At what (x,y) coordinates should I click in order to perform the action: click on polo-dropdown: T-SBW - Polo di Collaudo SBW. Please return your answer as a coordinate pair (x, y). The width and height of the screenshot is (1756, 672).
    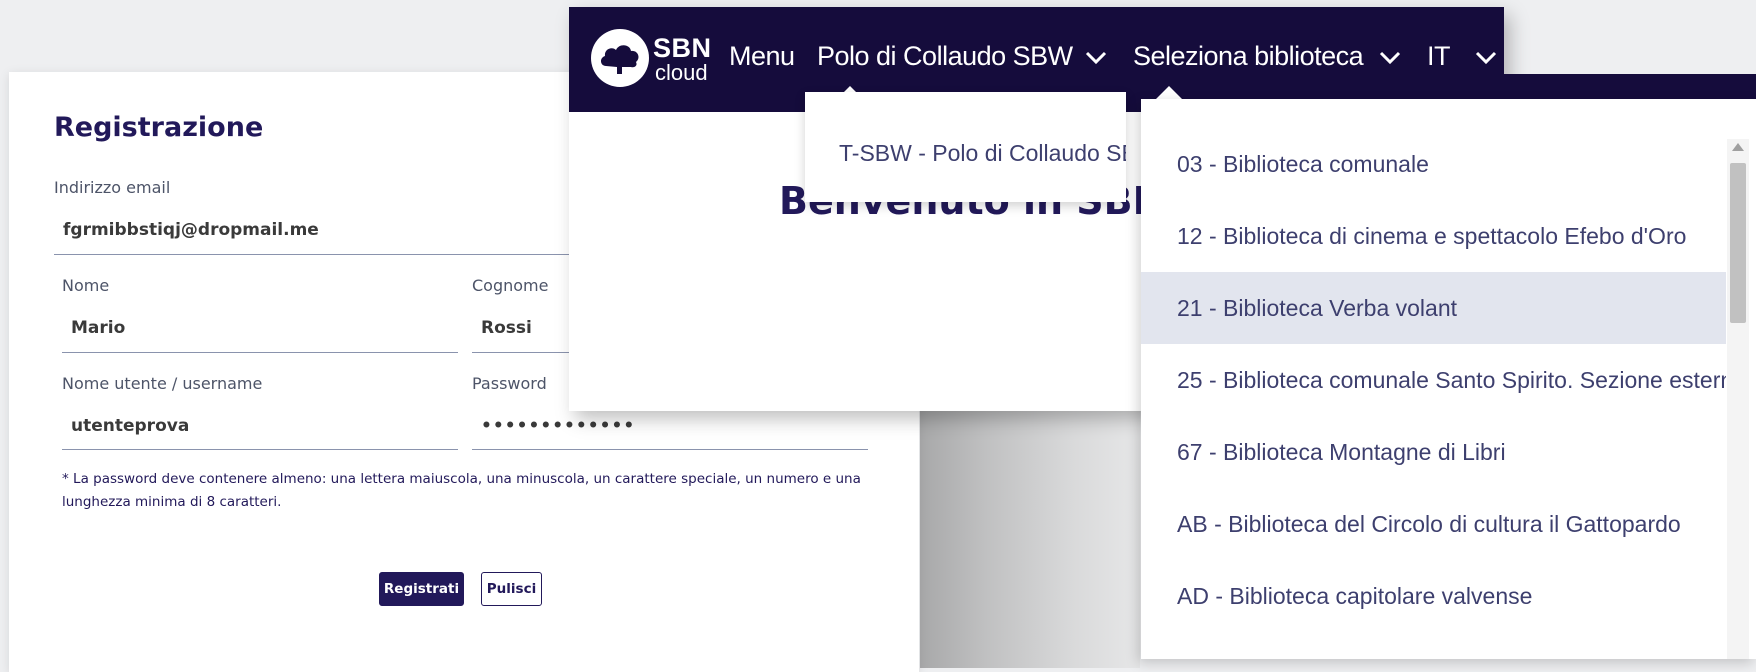
    Looking at the image, I should click on (965, 147).